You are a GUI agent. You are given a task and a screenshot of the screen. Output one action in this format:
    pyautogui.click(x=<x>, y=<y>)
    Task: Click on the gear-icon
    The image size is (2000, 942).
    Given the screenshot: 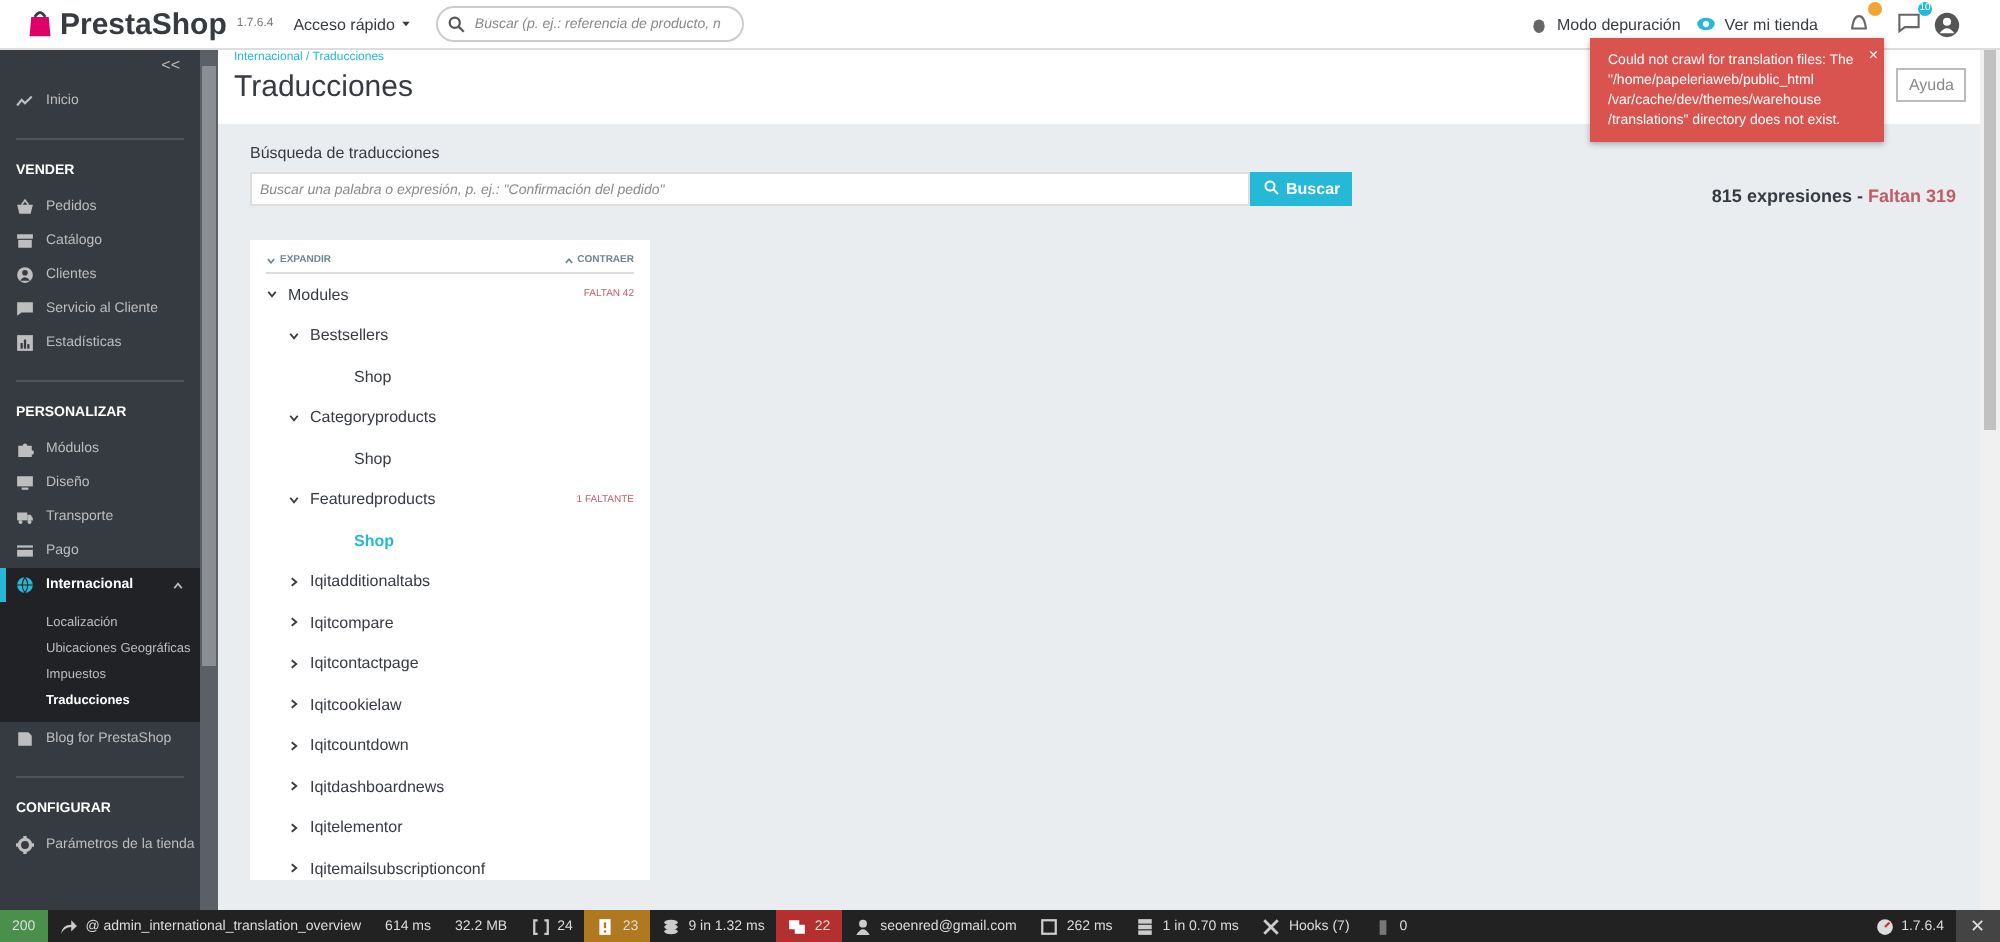 What is the action you would take?
    pyautogui.click(x=25, y=845)
    